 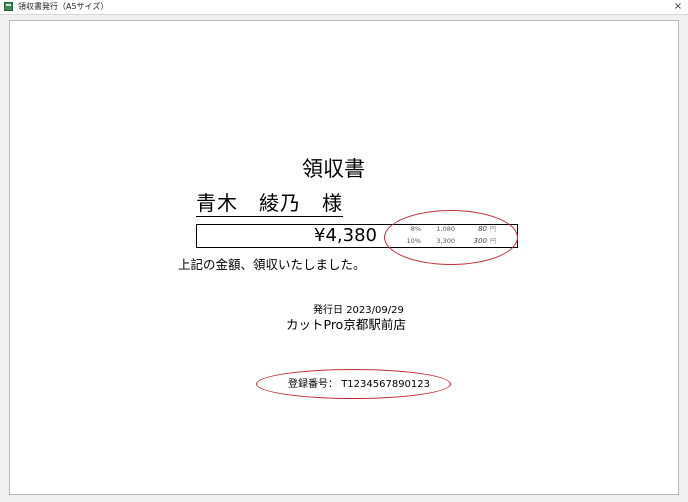 I want to click on tax-row-10: 10% 3,300 300 円, so click(x=344, y=242).